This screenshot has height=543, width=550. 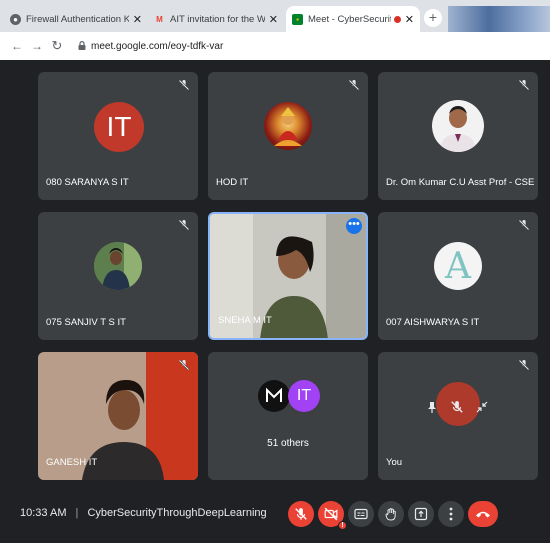 I want to click on url-field: meet.google.com/eoy-tdfk-var, so click(x=150, y=46).